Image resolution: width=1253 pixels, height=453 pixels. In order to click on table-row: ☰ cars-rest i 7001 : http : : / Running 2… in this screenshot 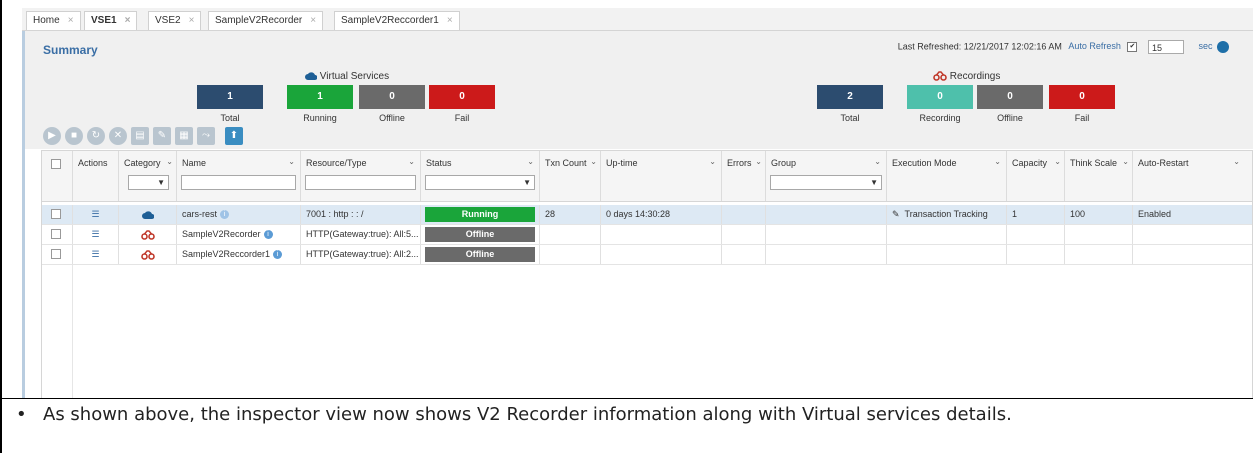, I will do `click(647, 215)`.